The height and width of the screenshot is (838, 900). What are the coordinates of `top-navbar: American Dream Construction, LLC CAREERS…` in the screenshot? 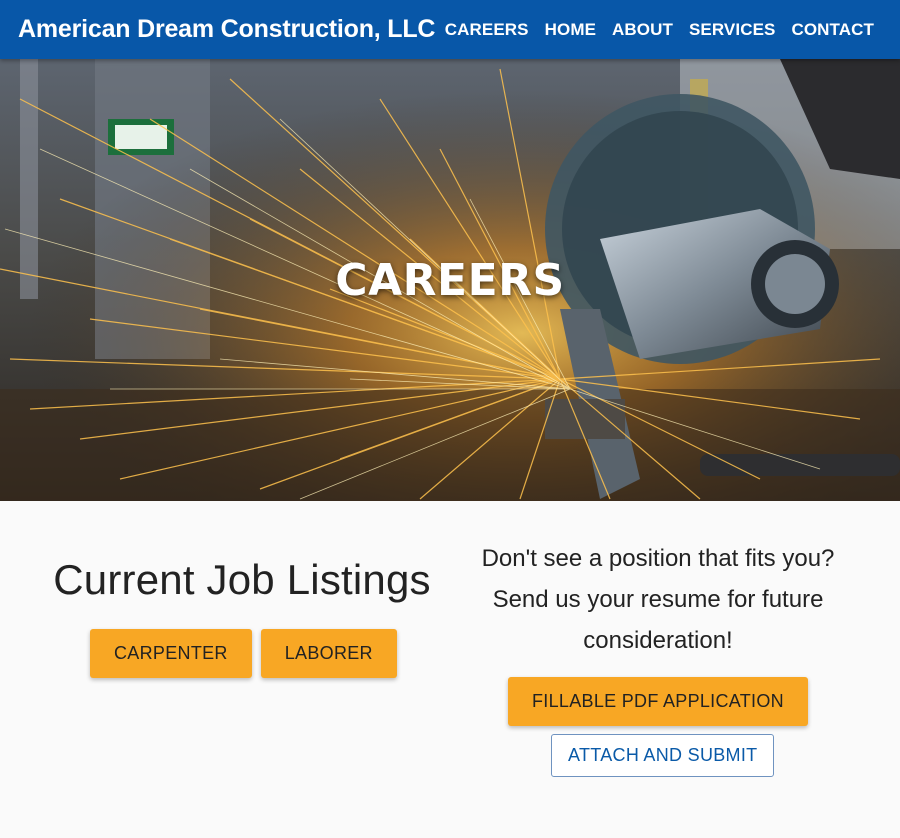 It's located at (450, 29).